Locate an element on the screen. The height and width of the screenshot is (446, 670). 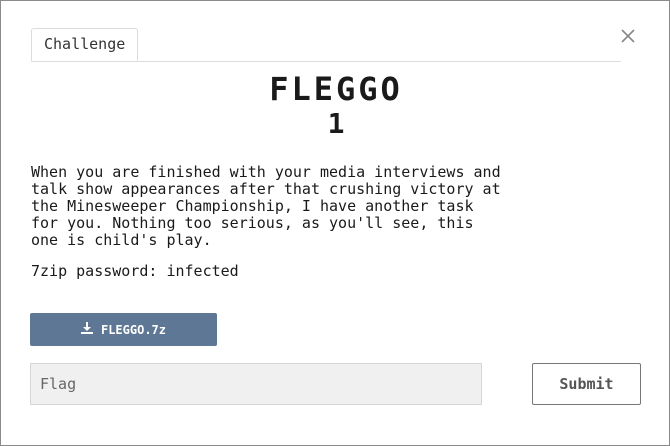
download-button: FLEGGO.7z is located at coordinates (123, 329).